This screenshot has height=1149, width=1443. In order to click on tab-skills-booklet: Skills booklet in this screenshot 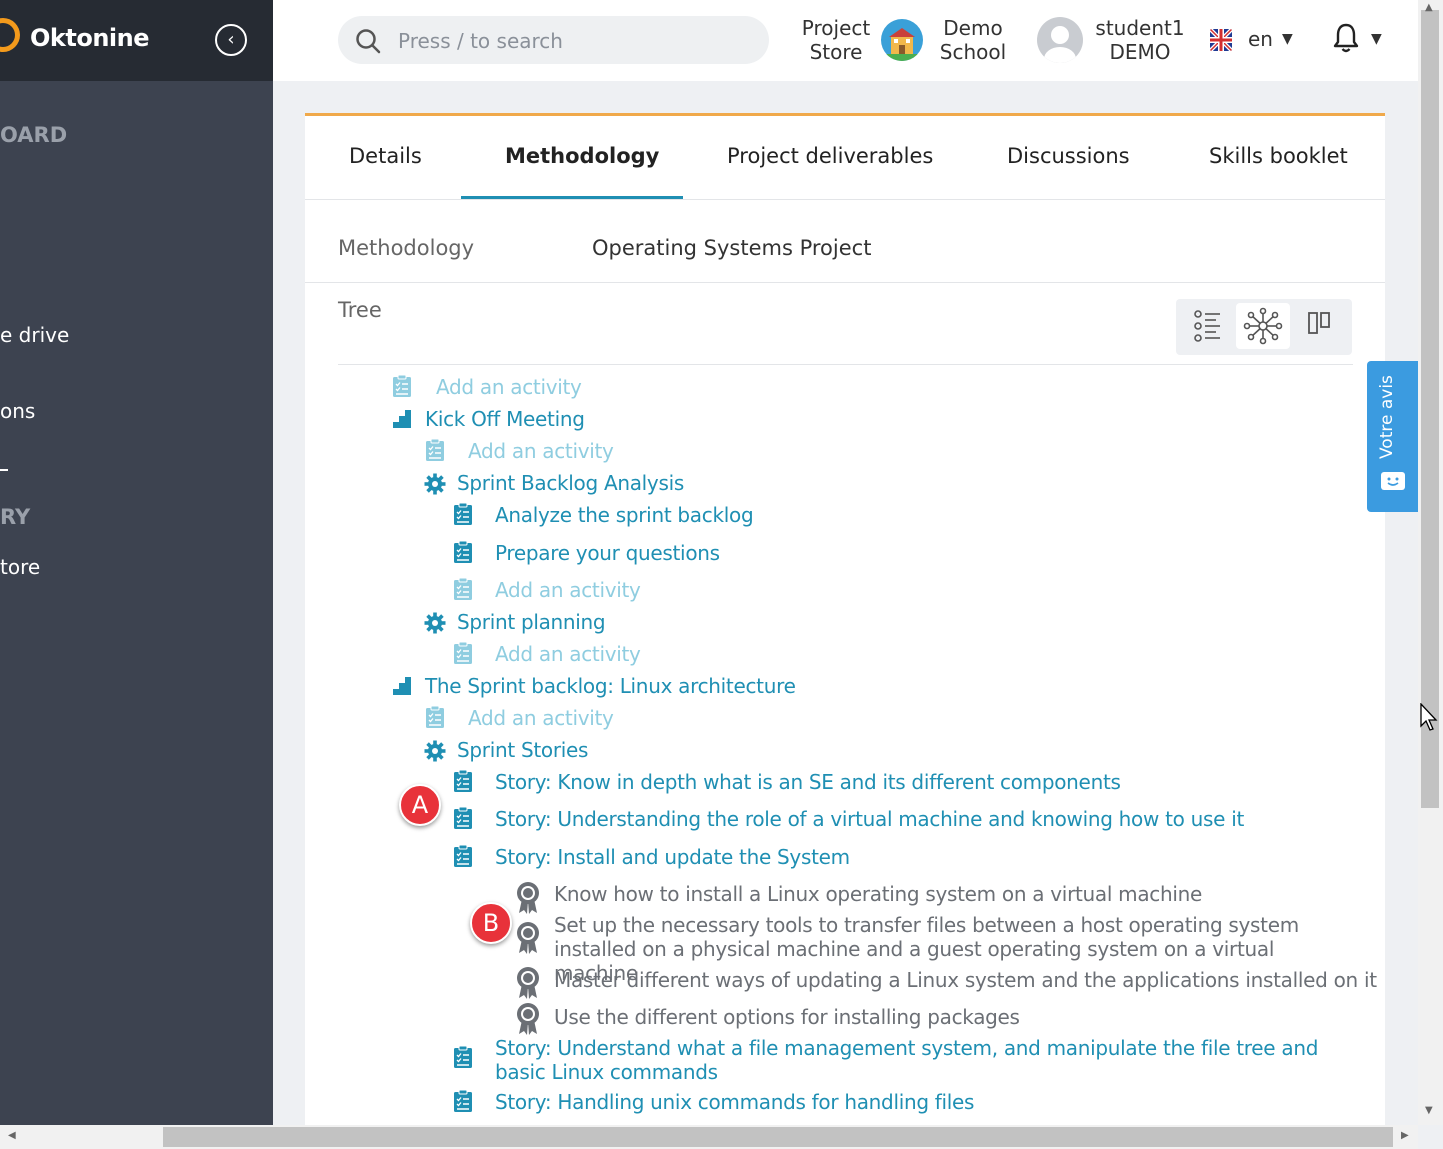, I will do `click(1278, 156)`.